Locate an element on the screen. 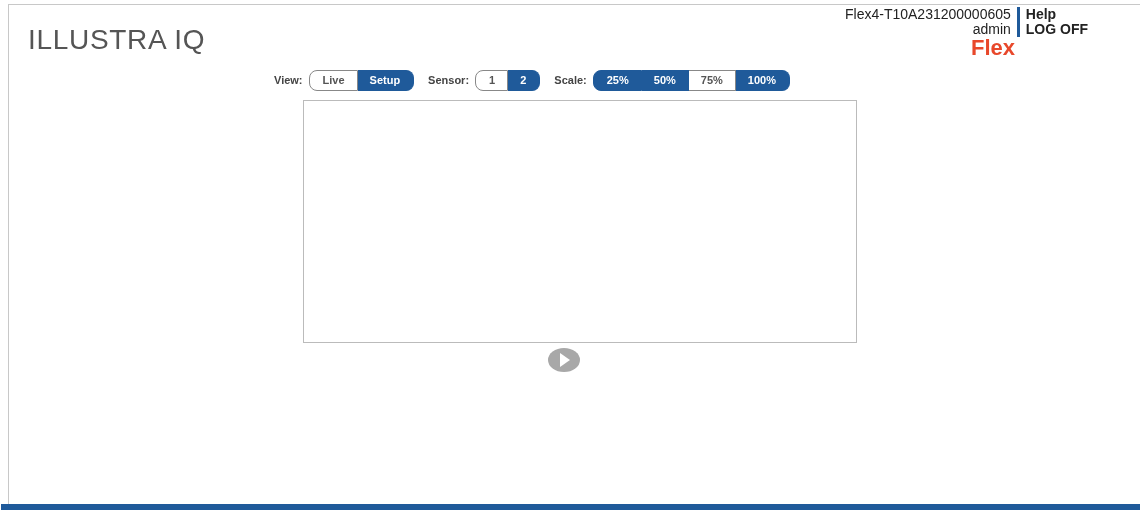 This screenshot has height=516, width=1140. username: admin is located at coordinates (991, 29).